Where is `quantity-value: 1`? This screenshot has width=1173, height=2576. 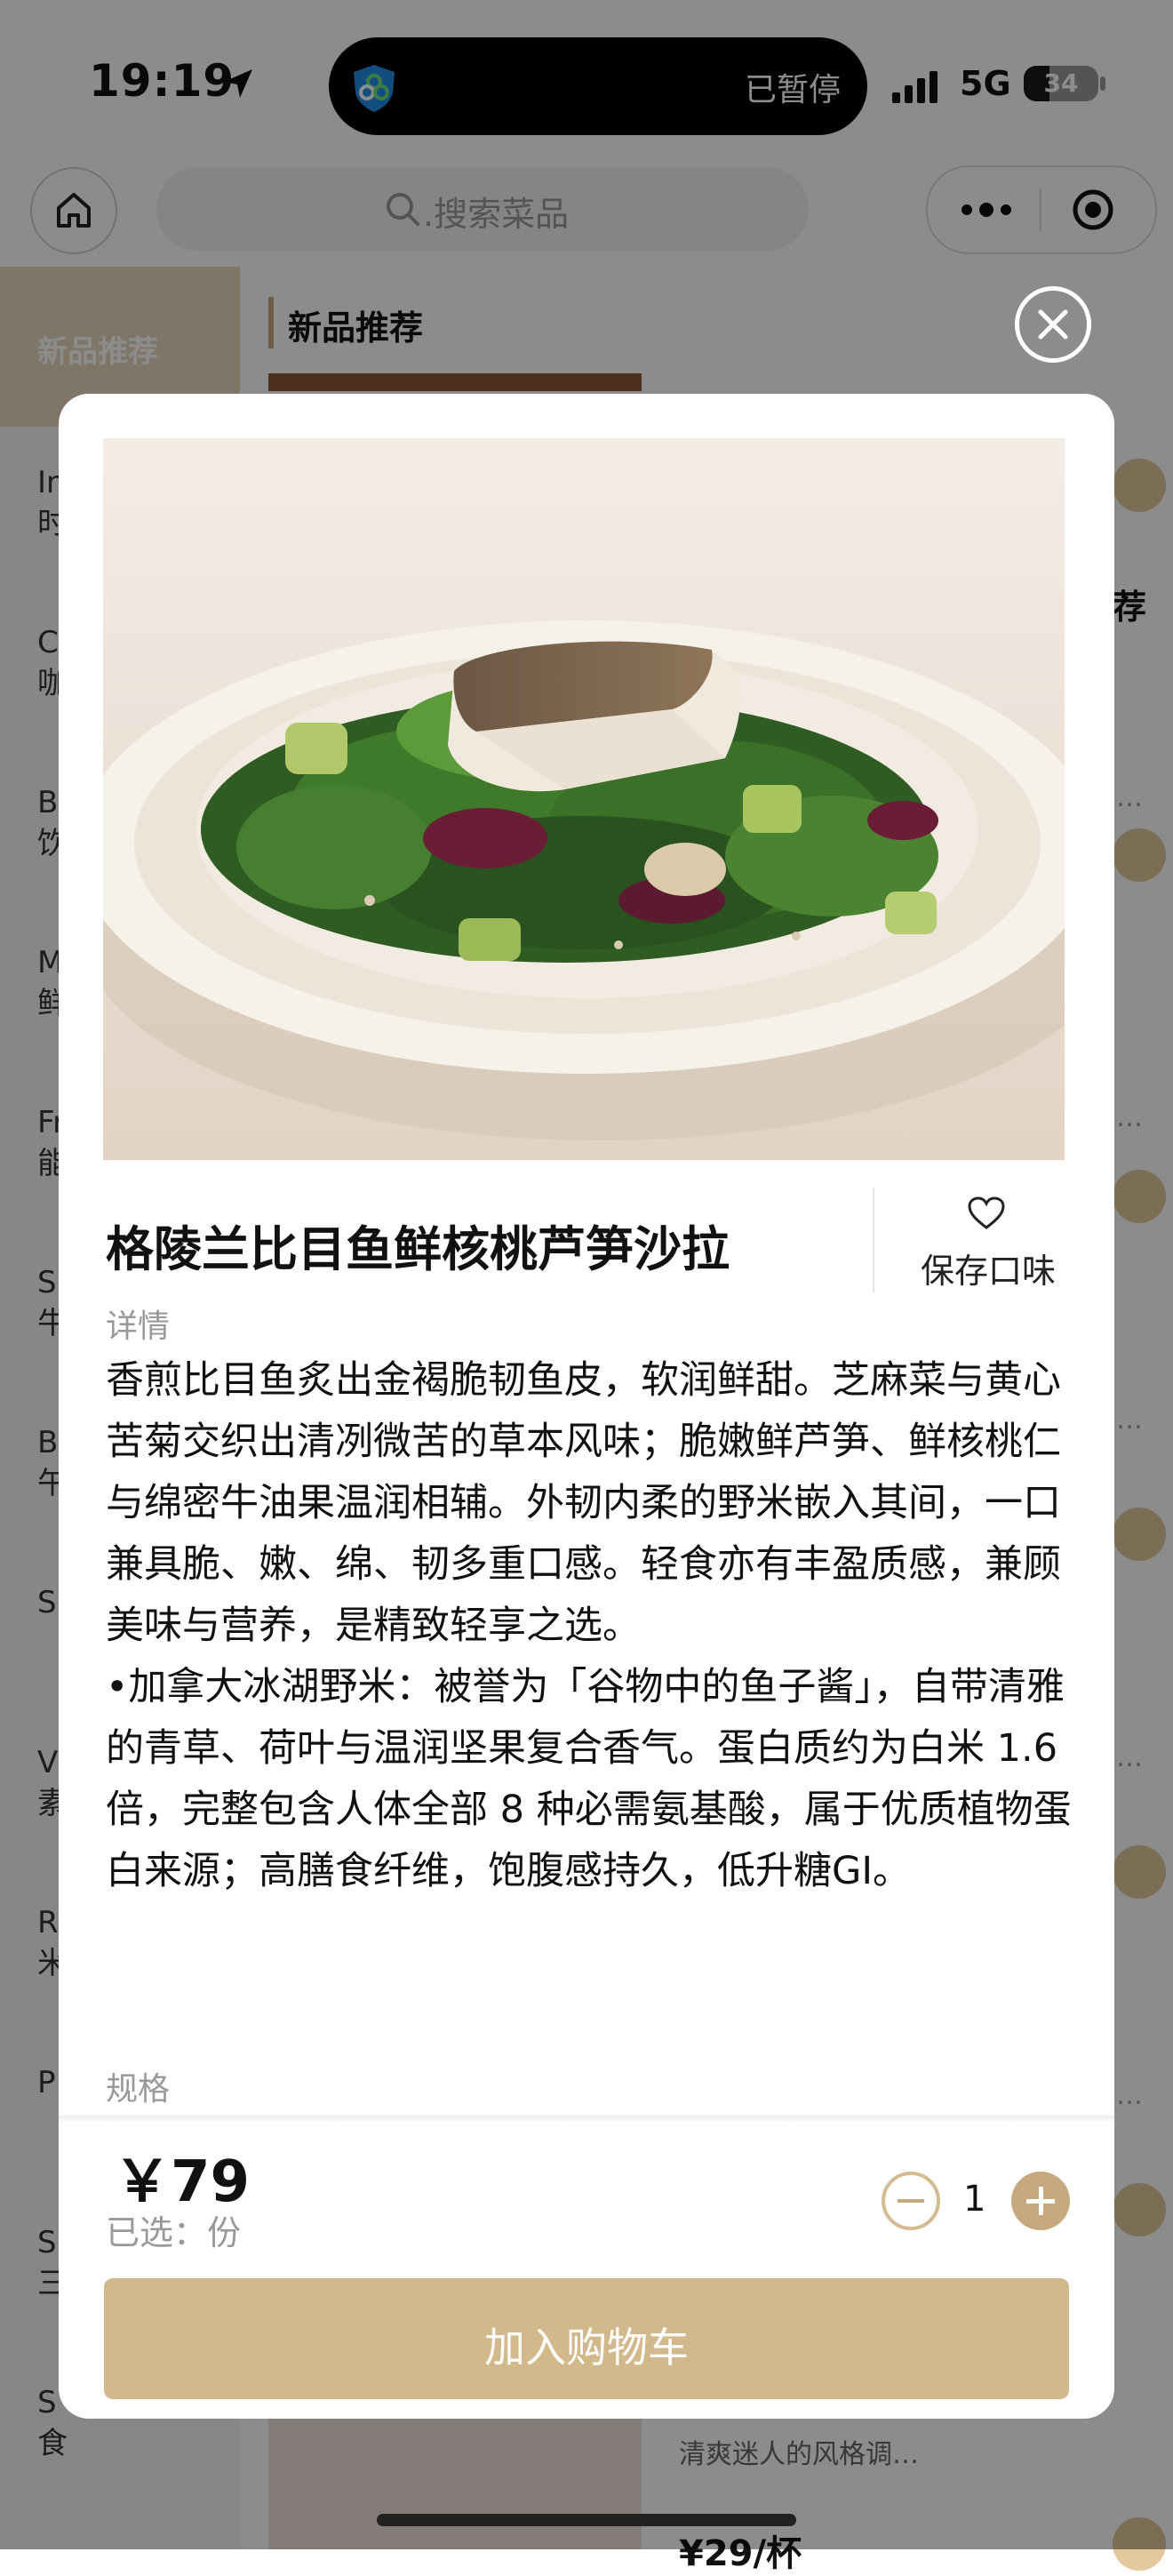
quantity-value: 1 is located at coordinates (975, 2199).